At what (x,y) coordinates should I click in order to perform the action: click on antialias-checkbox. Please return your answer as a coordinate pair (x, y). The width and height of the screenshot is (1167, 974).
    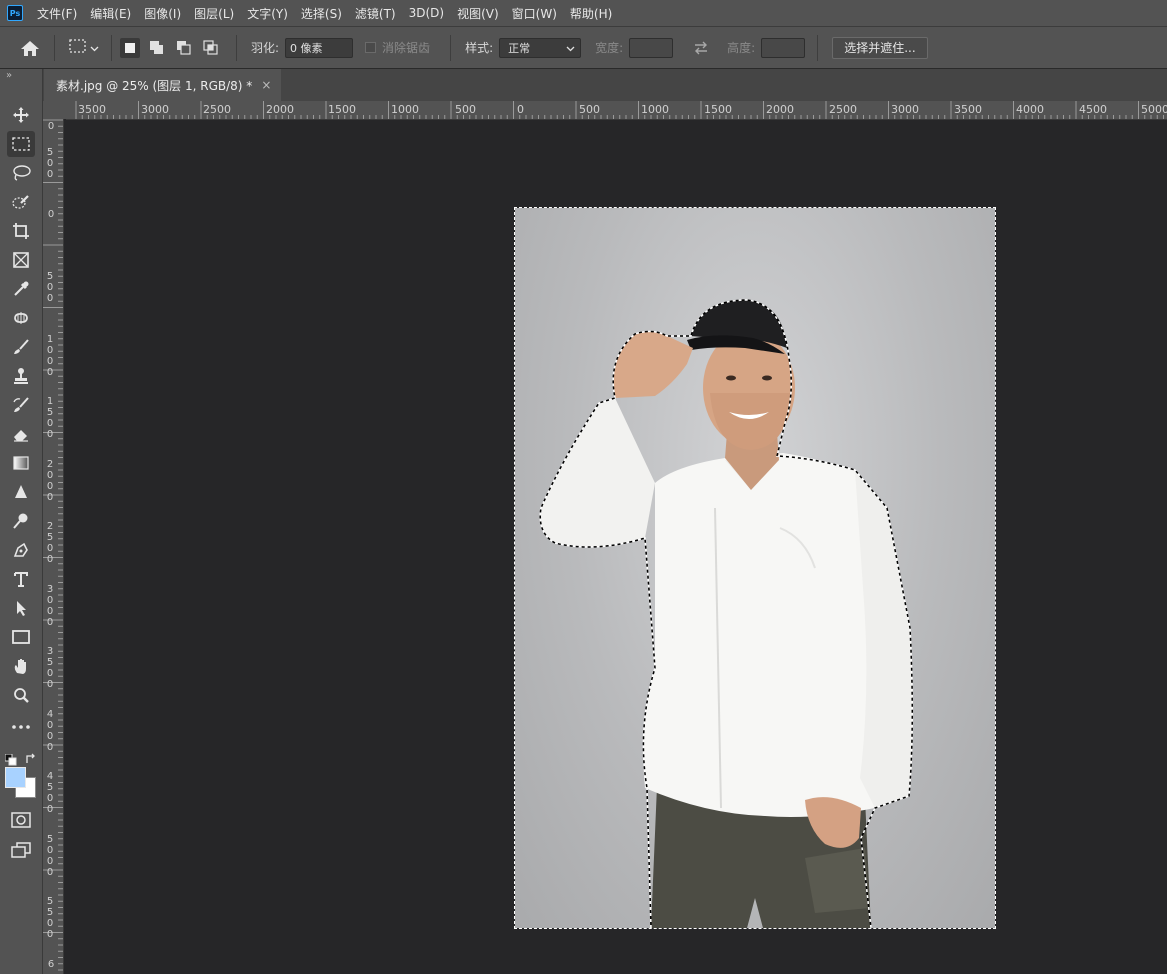
    Looking at the image, I should click on (371, 47).